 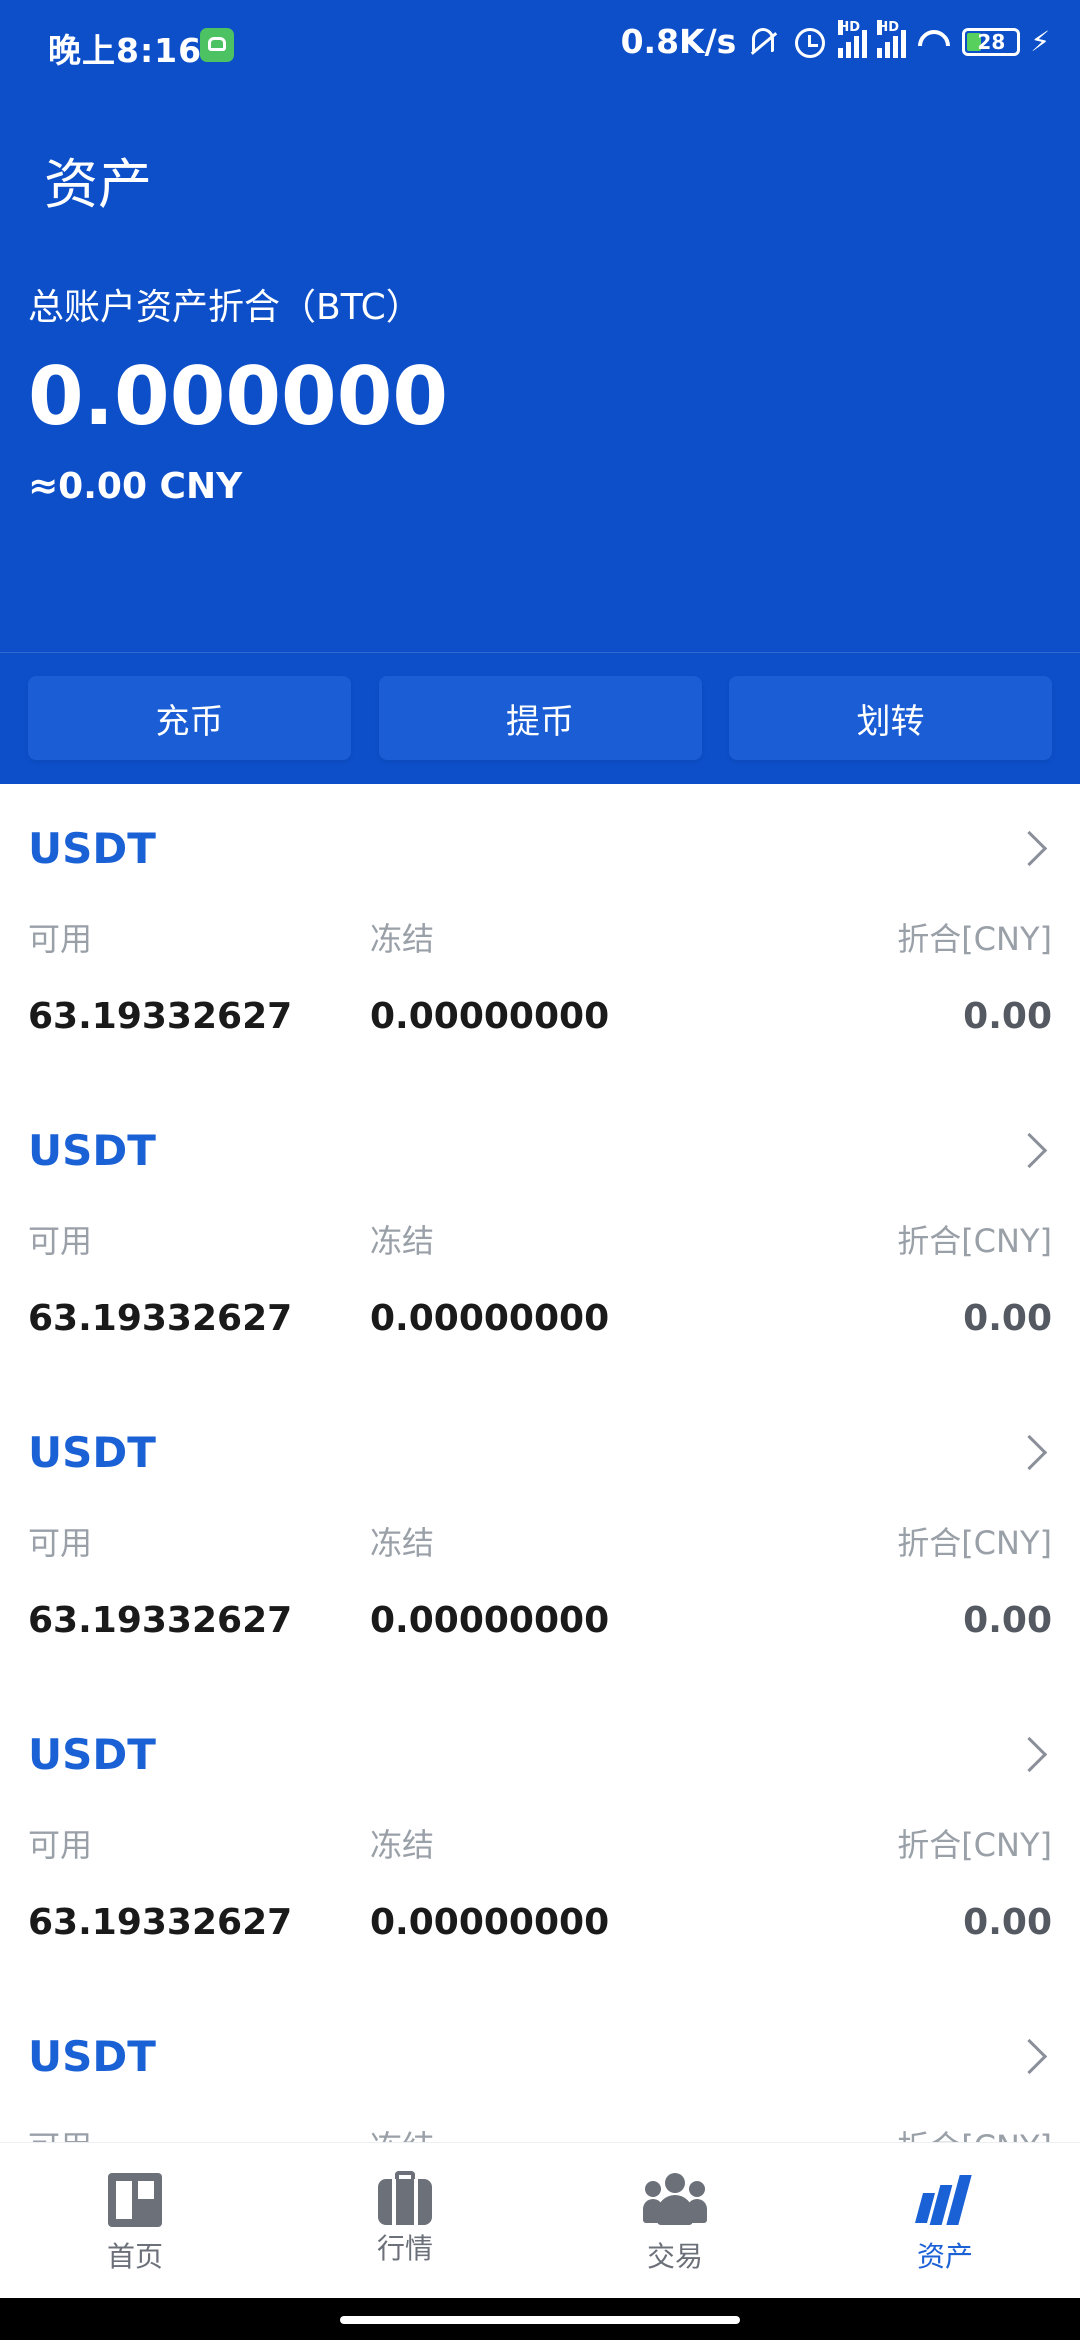 What do you see at coordinates (944, 2256) in the screenshot?
I see `tab-label: 资产` at bounding box center [944, 2256].